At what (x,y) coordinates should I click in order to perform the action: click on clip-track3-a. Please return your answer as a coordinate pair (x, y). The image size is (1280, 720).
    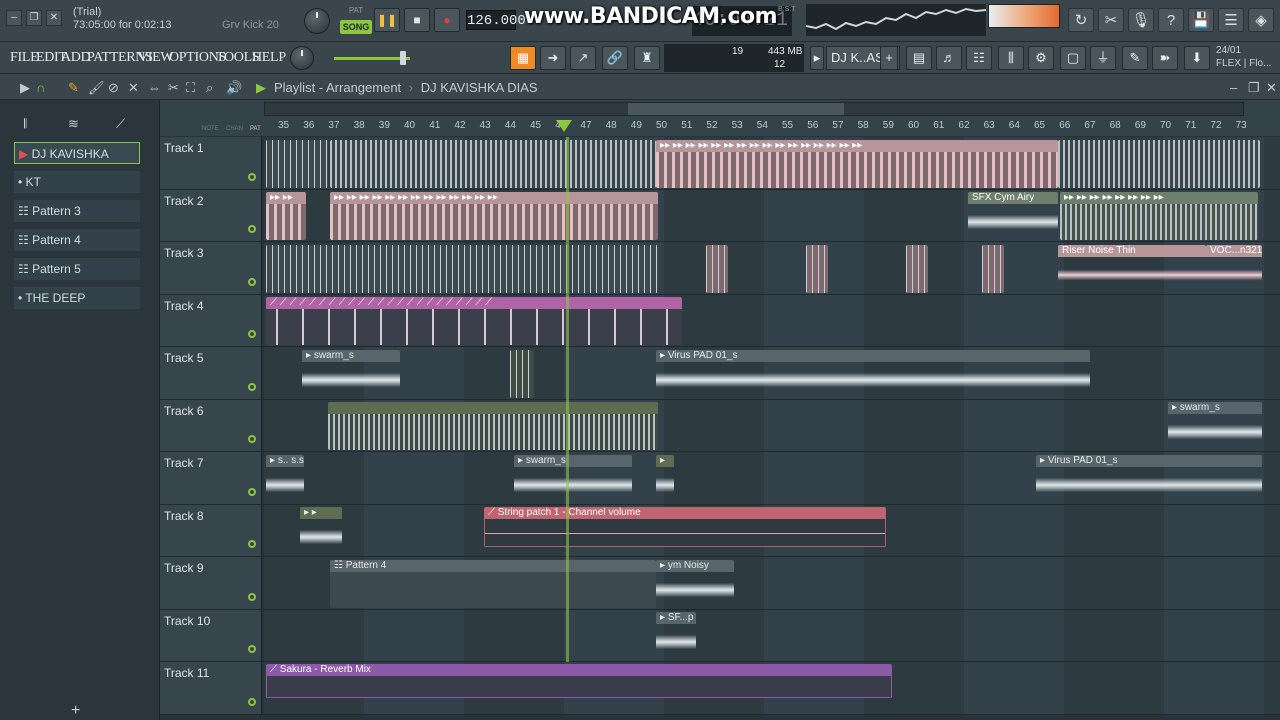
    Looking at the image, I should click on (462, 269).